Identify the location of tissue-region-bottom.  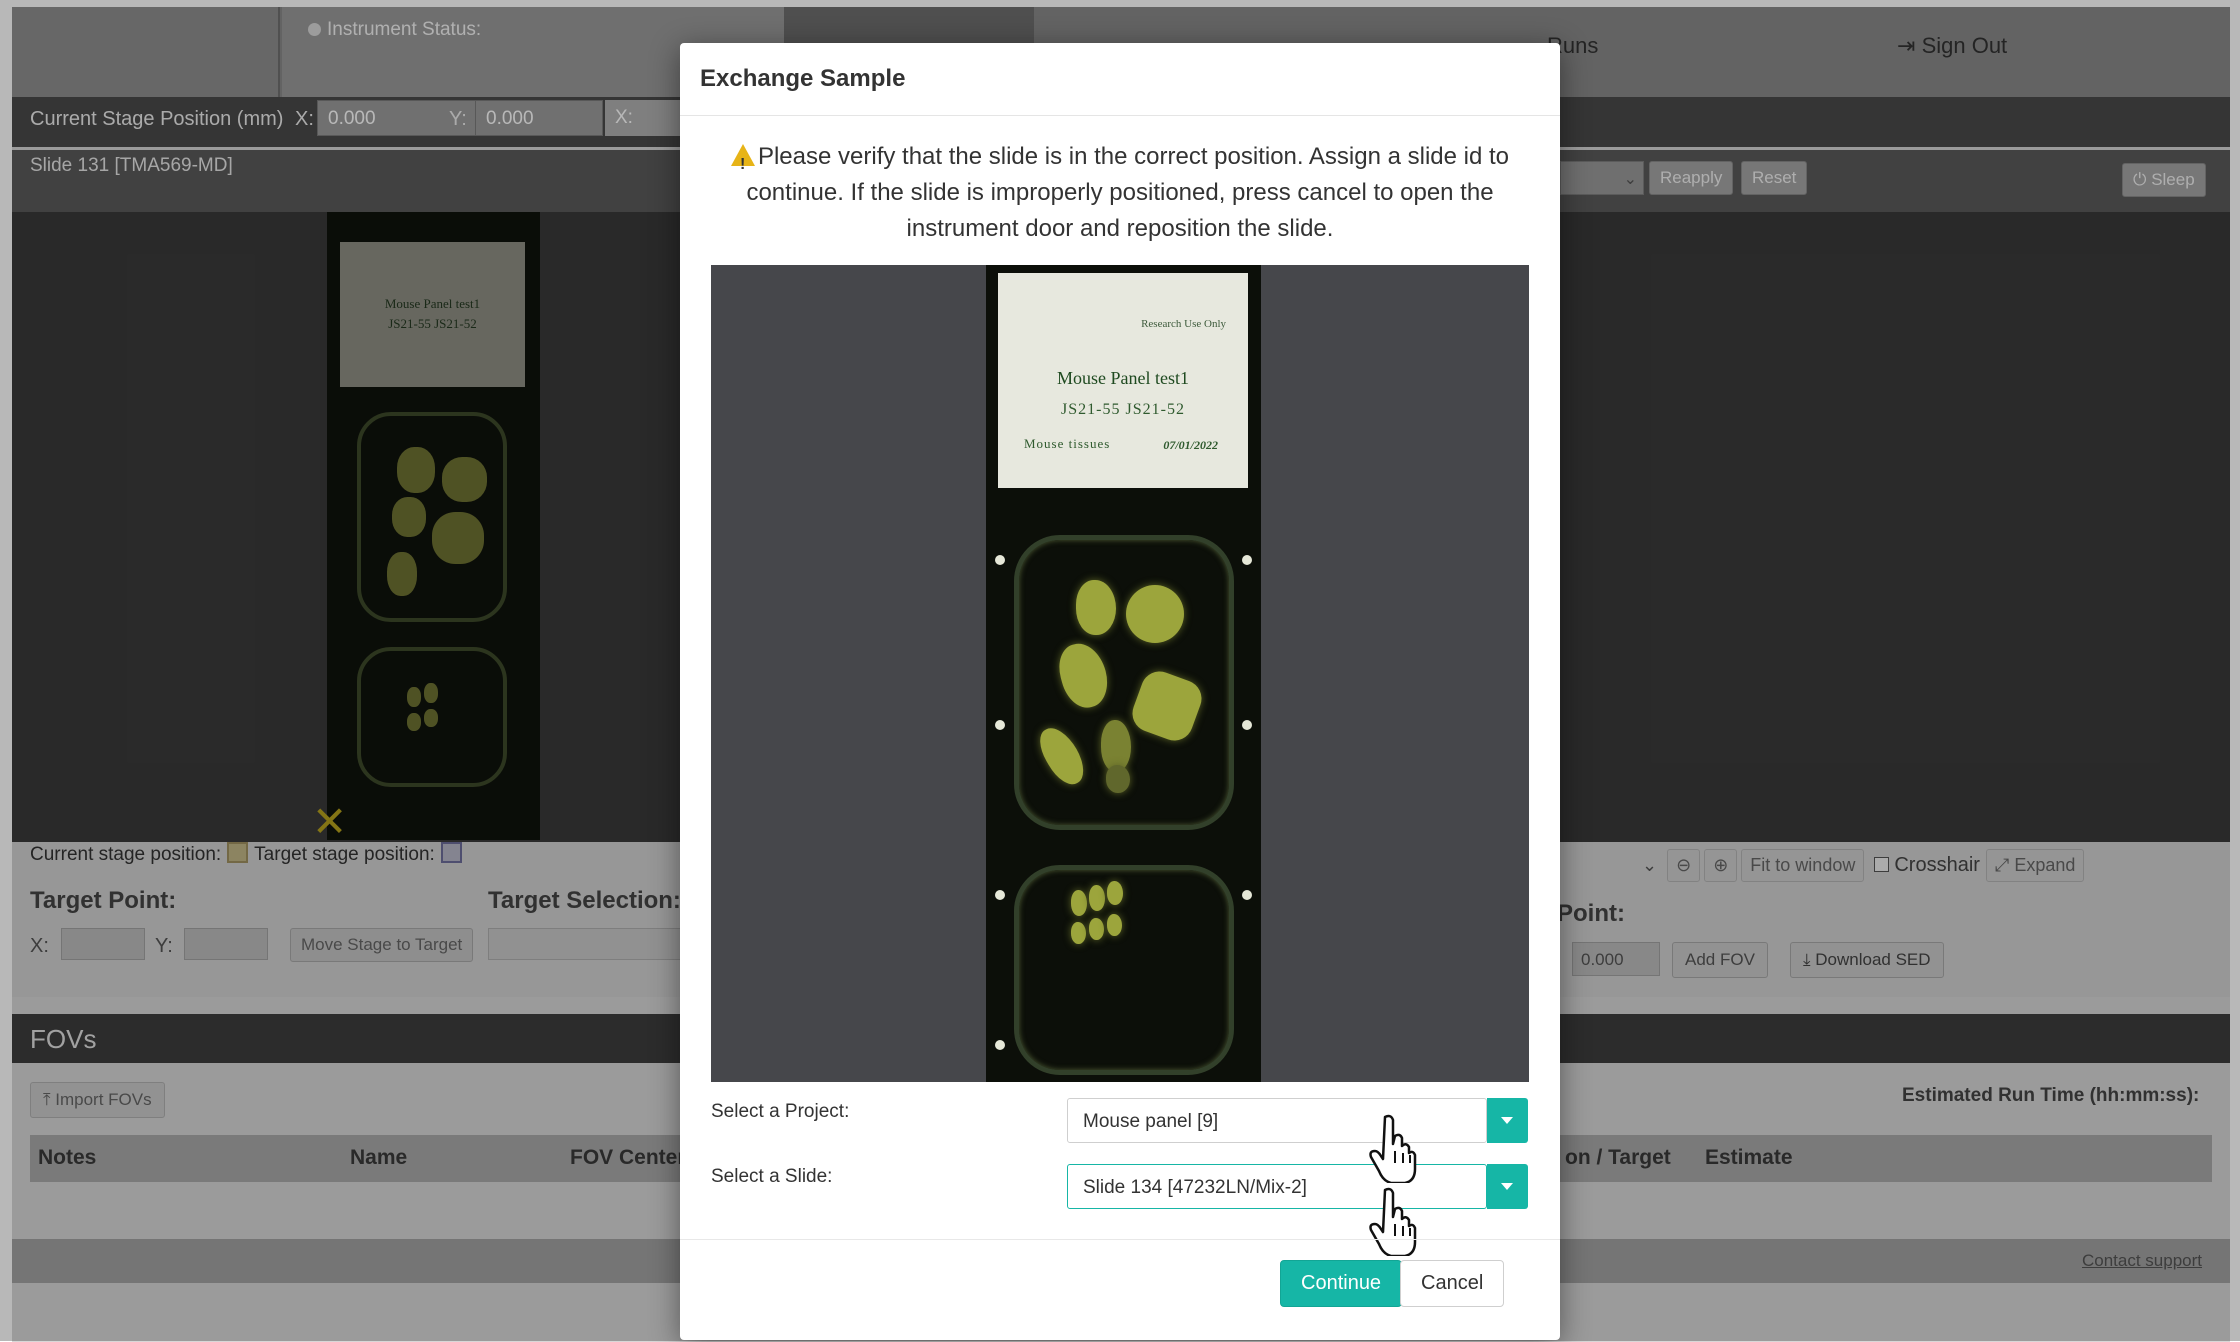
(1124, 970).